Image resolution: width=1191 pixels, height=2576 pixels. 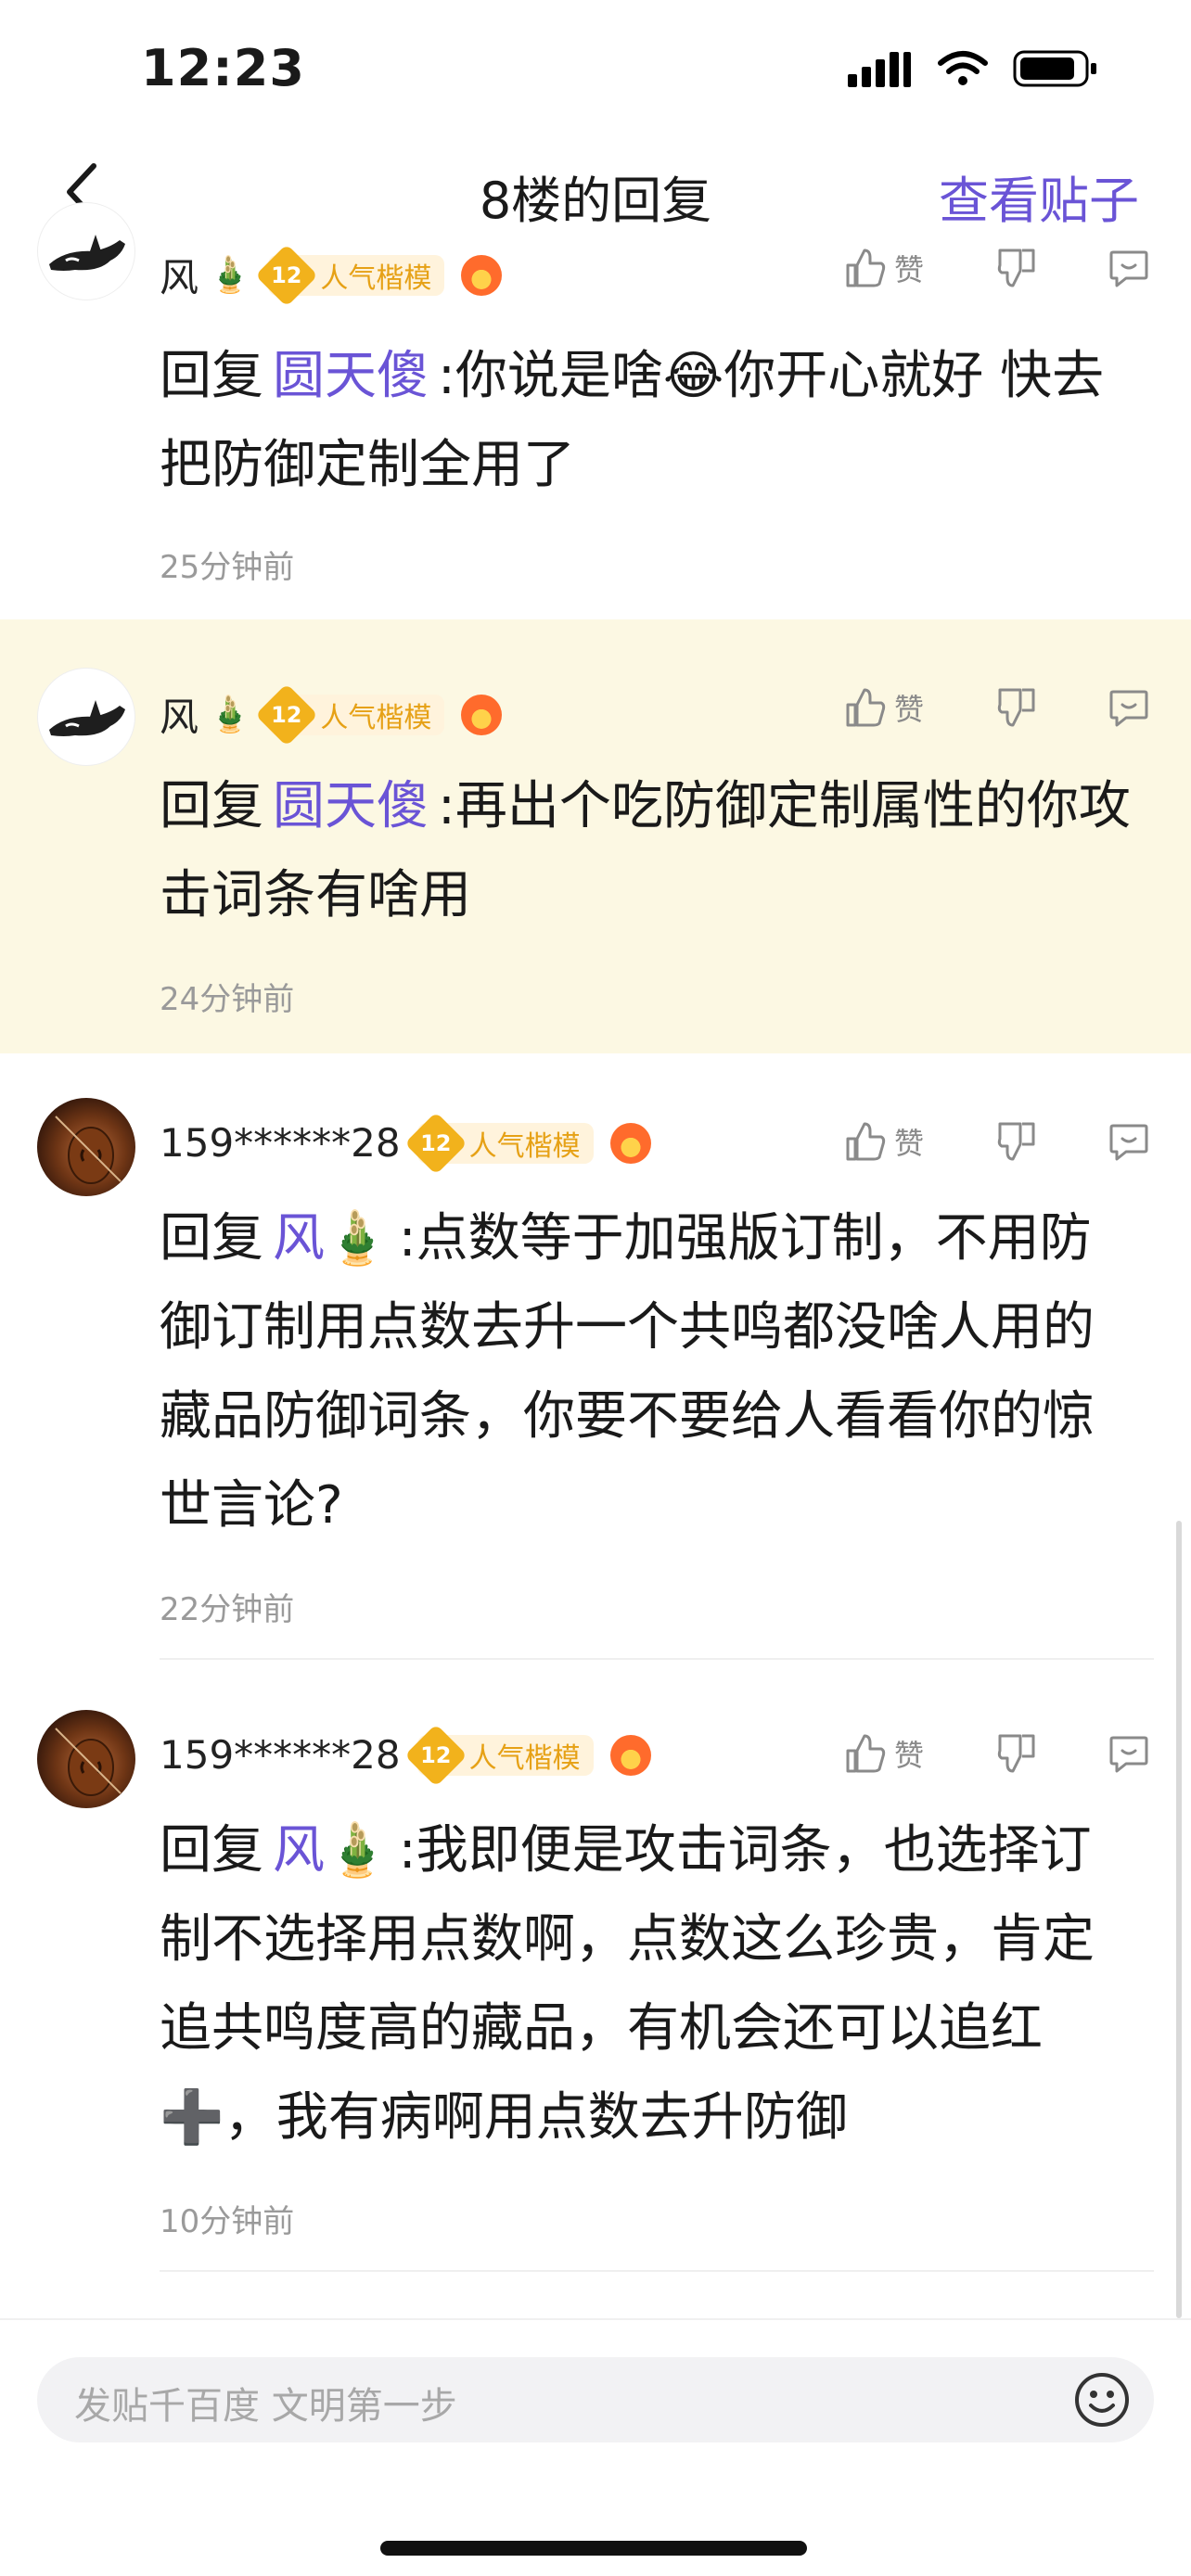 What do you see at coordinates (879, 69) in the screenshot?
I see `cellular-signal-icon` at bounding box center [879, 69].